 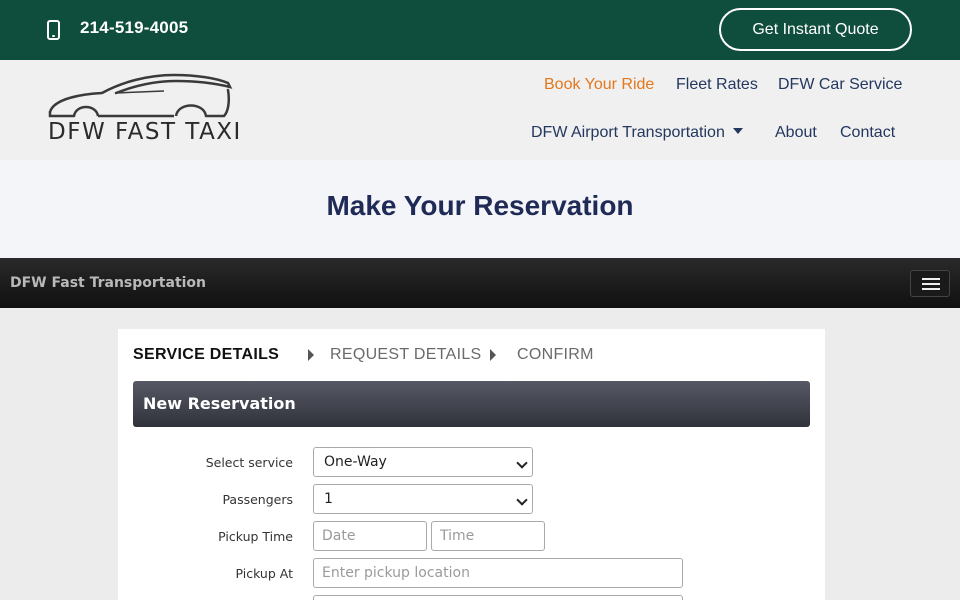 I want to click on step-request-details: REQUEST DETAILS, so click(x=406, y=354).